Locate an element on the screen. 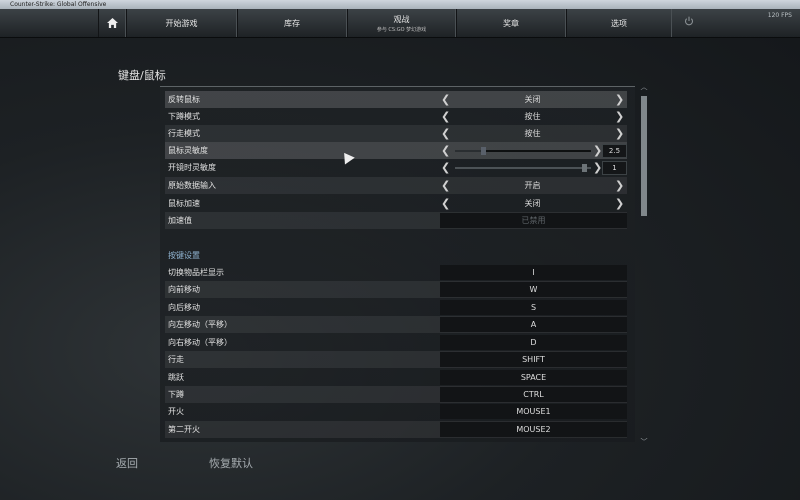  keybind-key: S is located at coordinates (533, 307).